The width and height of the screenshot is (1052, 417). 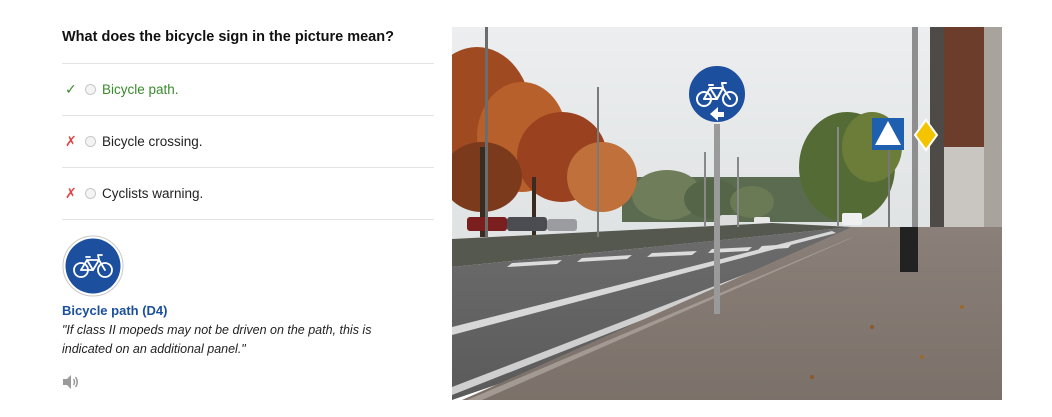 What do you see at coordinates (152, 141) in the screenshot?
I see `answer-option-label: Bicycle crossing.` at bounding box center [152, 141].